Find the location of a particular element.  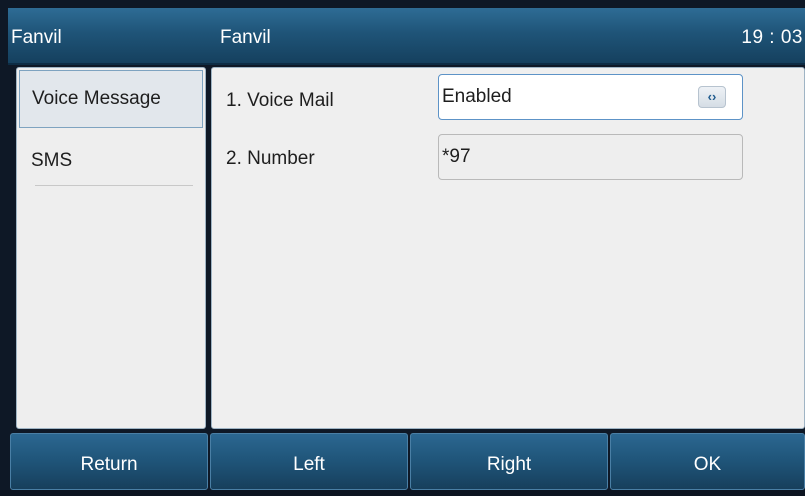

right-button: Right is located at coordinates (509, 461).